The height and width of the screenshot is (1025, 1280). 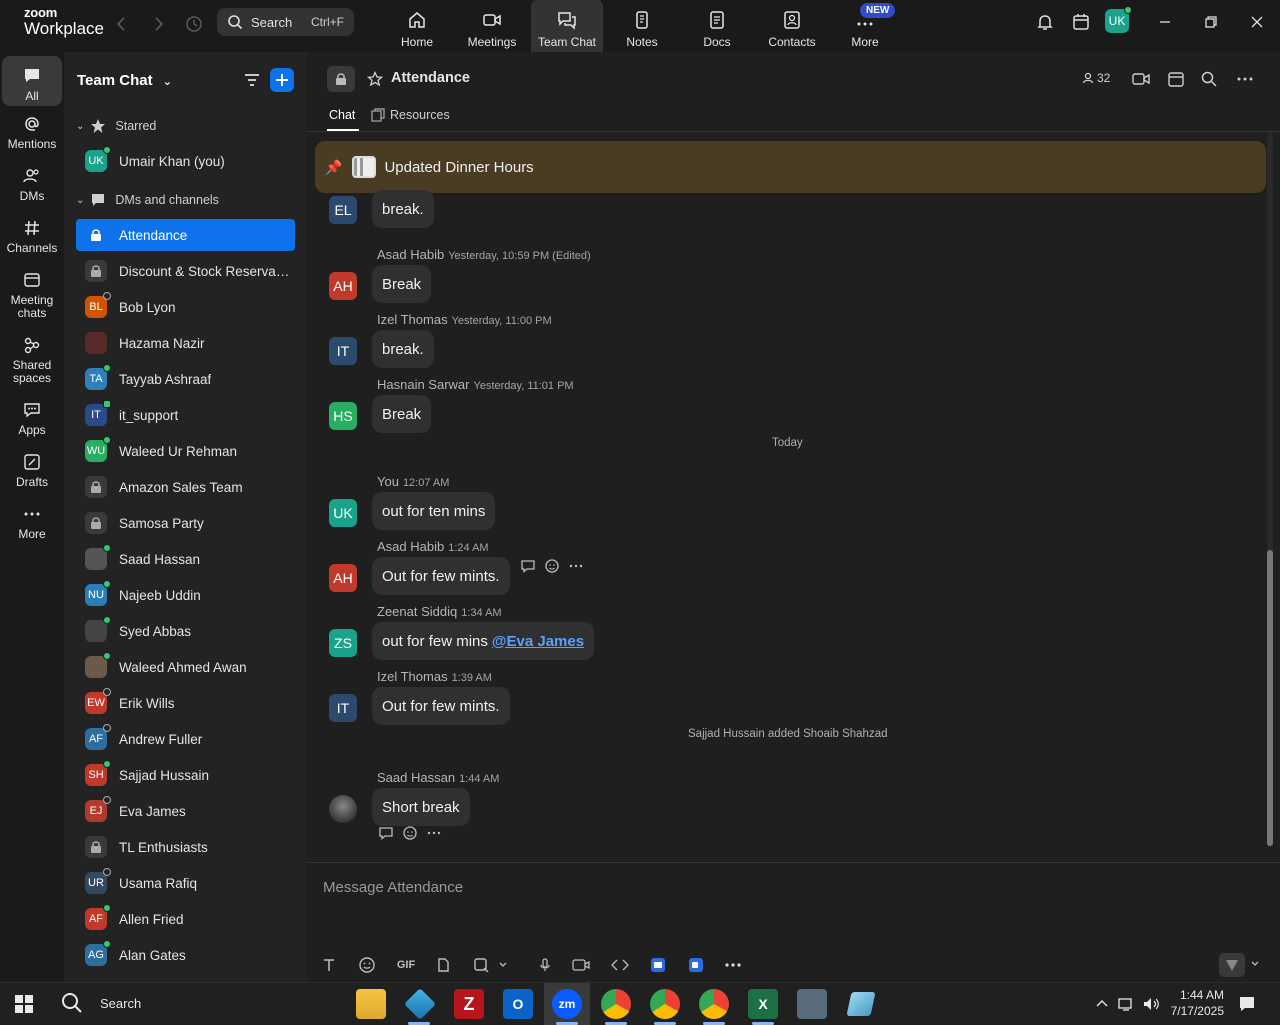 What do you see at coordinates (185, 161) in the screenshot?
I see `sidebar-item-umair-khan: UK Umair Khan (you)` at bounding box center [185, 161].